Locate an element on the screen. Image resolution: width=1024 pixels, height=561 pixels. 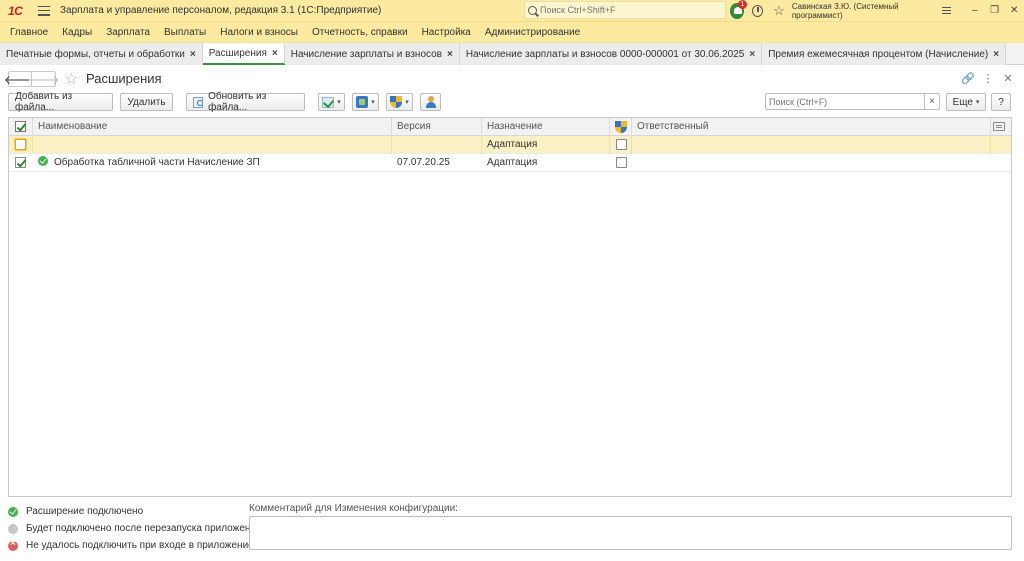
safe-mode-dropdown-button: ▾ is located at coordinates (399, 102).